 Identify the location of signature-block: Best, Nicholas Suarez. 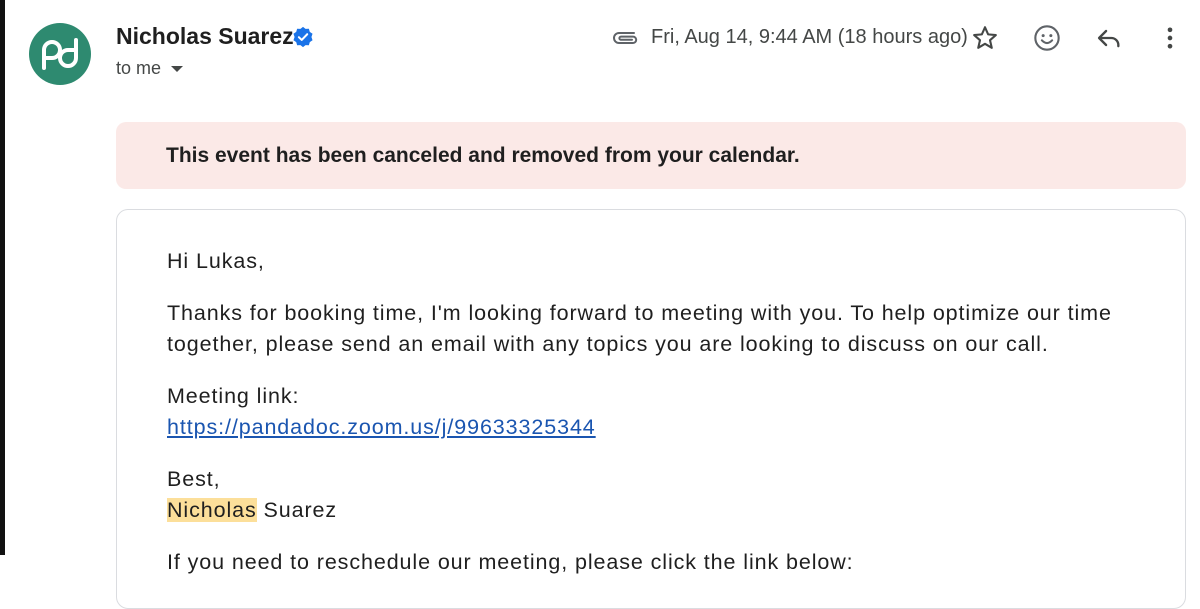
(647, 495).